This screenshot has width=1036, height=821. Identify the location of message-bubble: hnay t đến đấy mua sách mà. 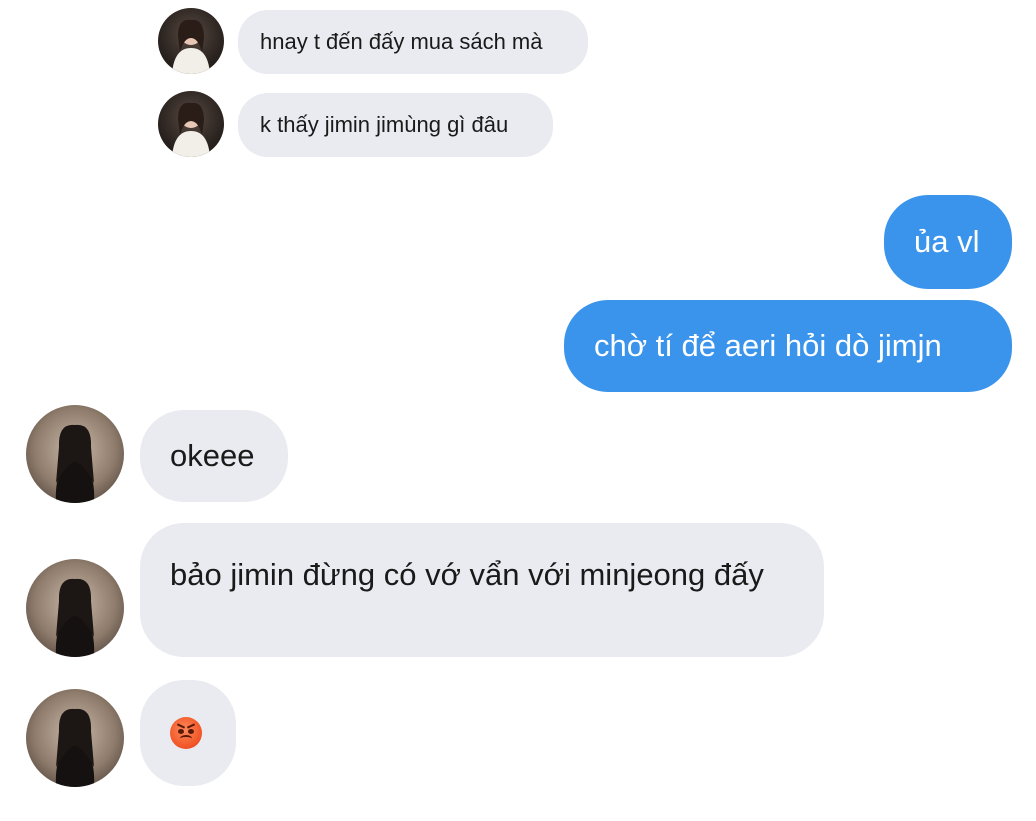
(413, 42).